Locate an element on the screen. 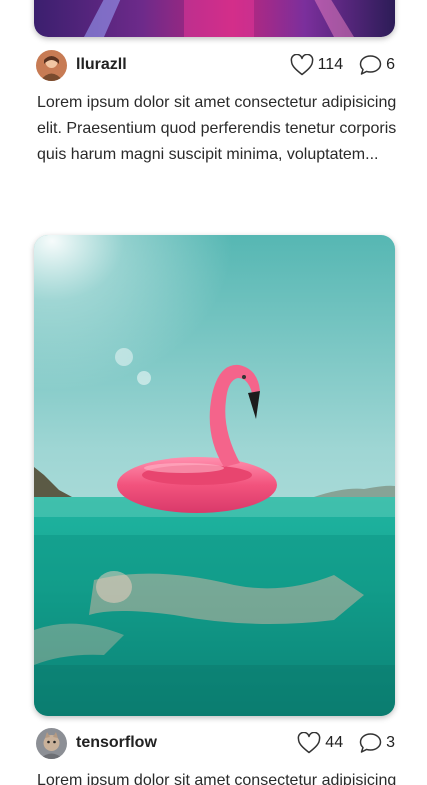 Image resolution: width=427 pixels, height=785 pixels. like-button: 114 is located at coordinates (317, 65).